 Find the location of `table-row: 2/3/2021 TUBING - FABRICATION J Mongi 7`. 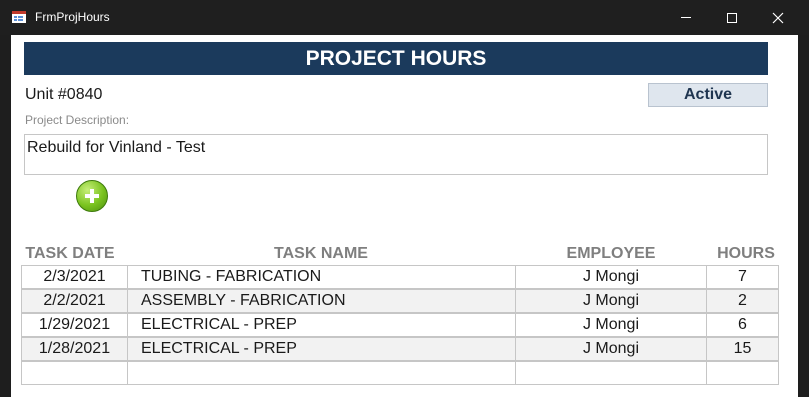

table-row: 2/3/2021 TUBING - FABRICATION J Mongi 7 is located at coordinates (400, 277).